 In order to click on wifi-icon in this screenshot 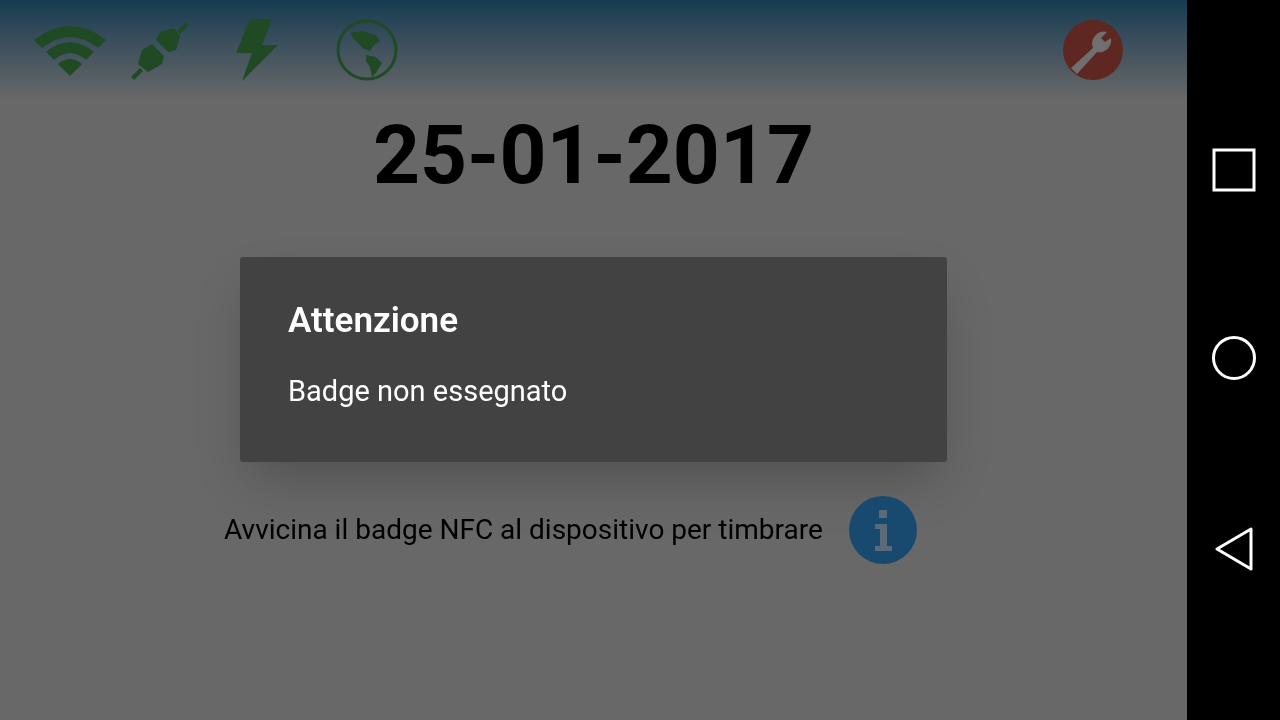, I will do `click(70, 50)`.